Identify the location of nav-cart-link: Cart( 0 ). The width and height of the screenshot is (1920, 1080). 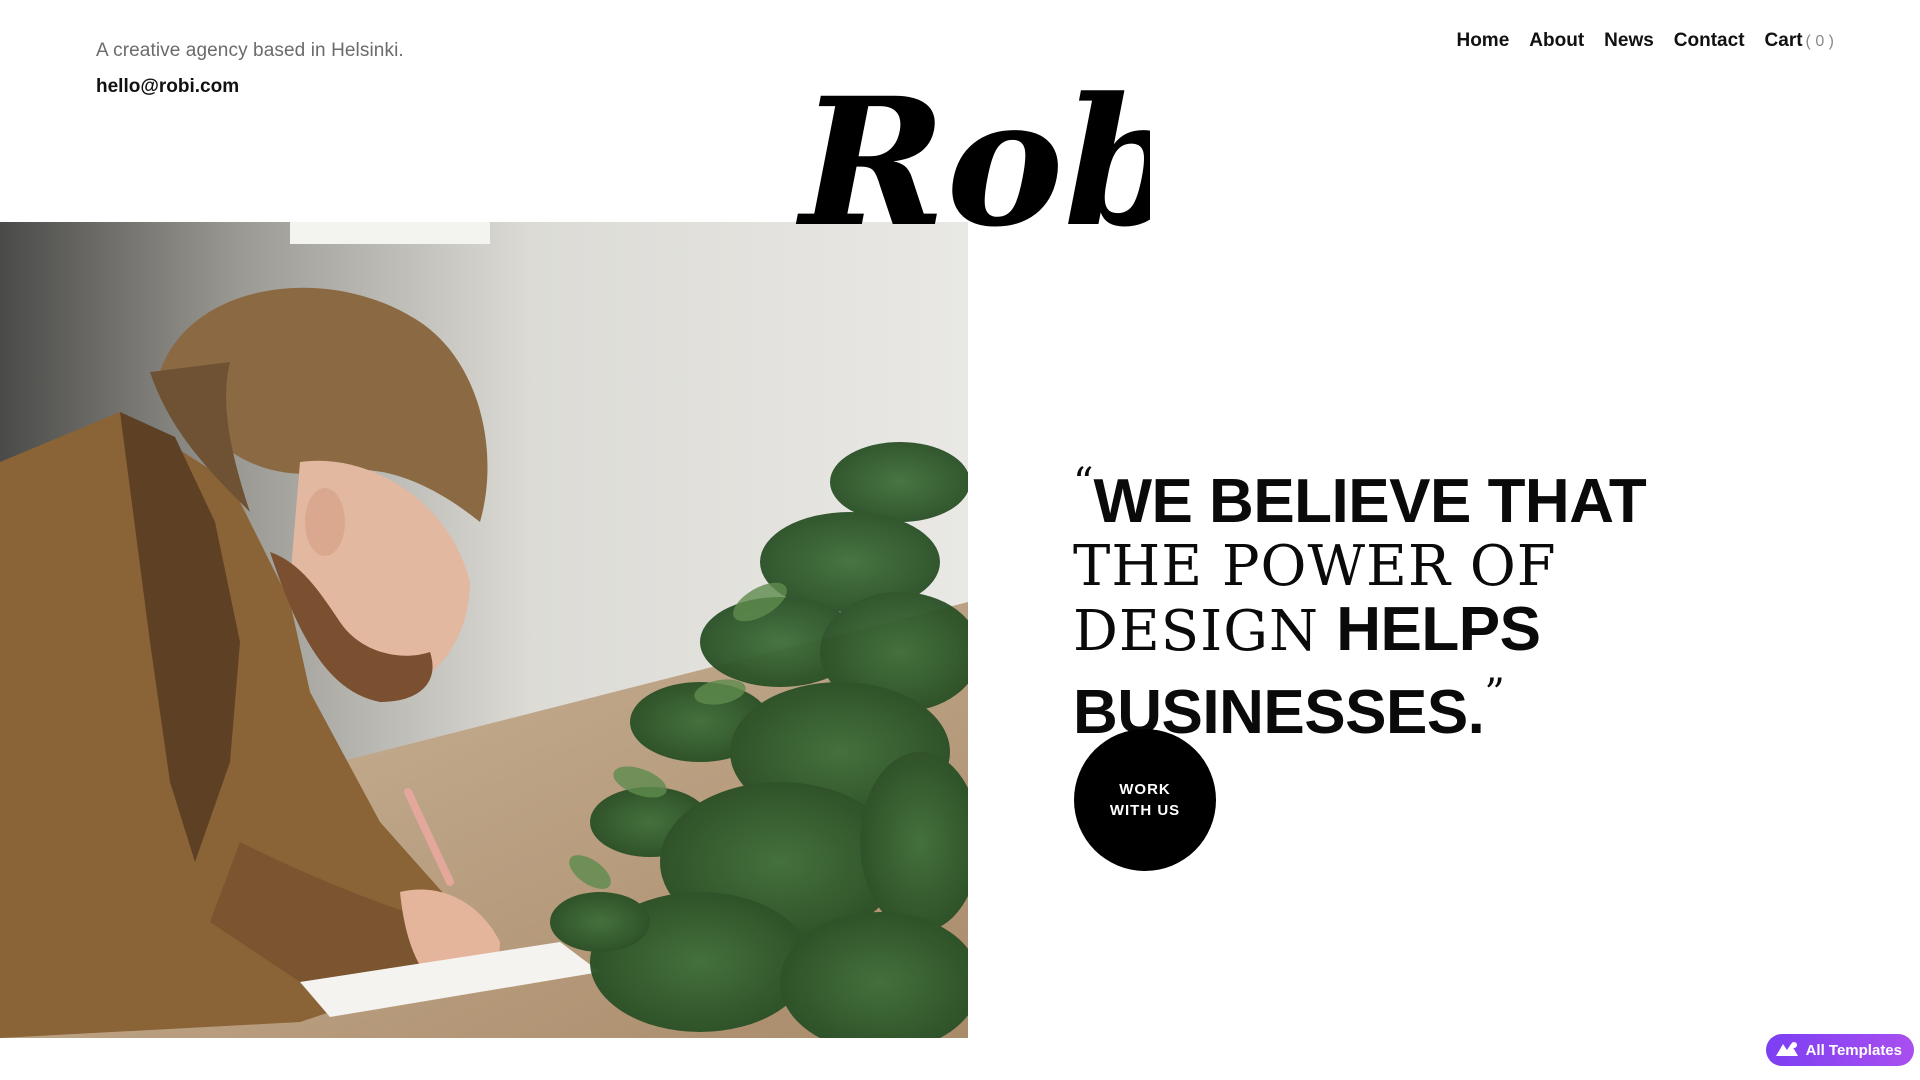
(1799, 41).